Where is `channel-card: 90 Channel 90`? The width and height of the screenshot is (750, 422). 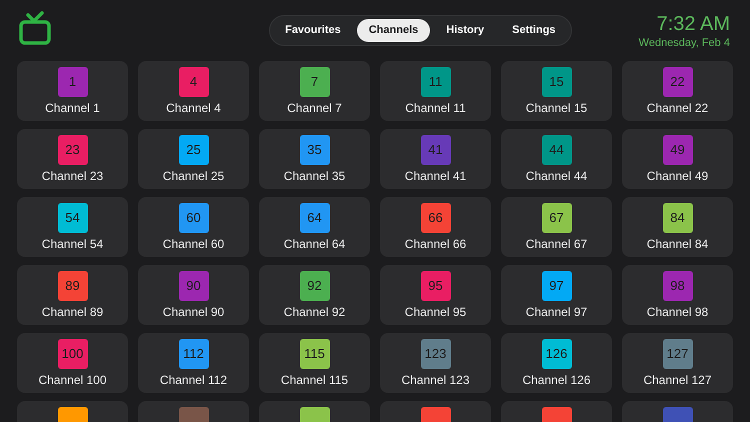 channel-card: 90 Channel 90 is located at coordinates (193, 295).